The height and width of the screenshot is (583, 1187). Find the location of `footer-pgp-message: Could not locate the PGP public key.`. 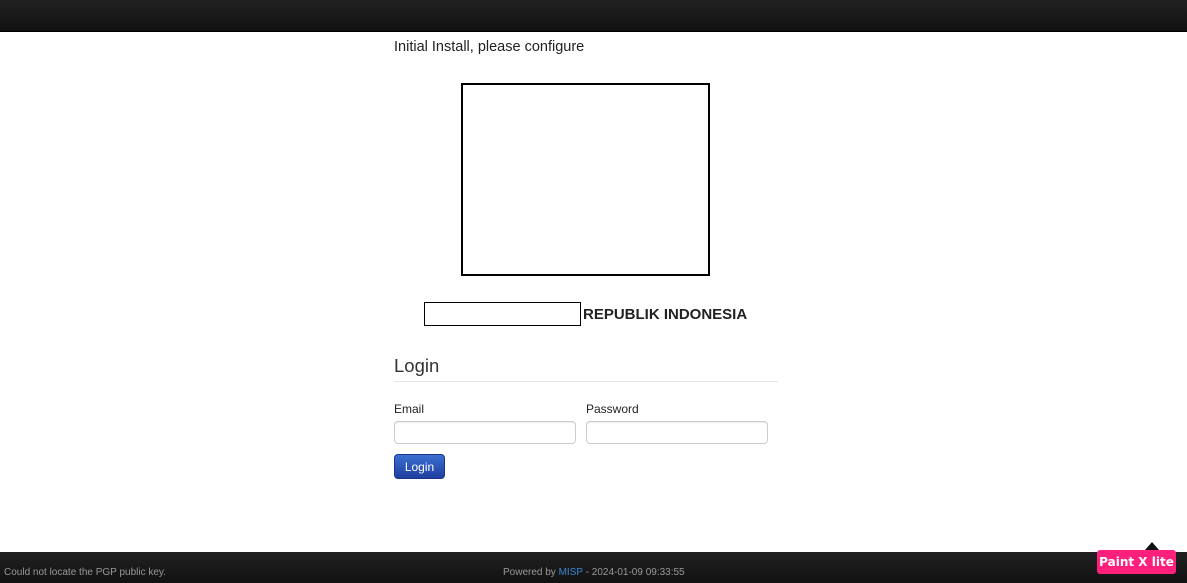

footer-pgp-message: Could not locate the PGP public key. is located at coordinates (85, 572).